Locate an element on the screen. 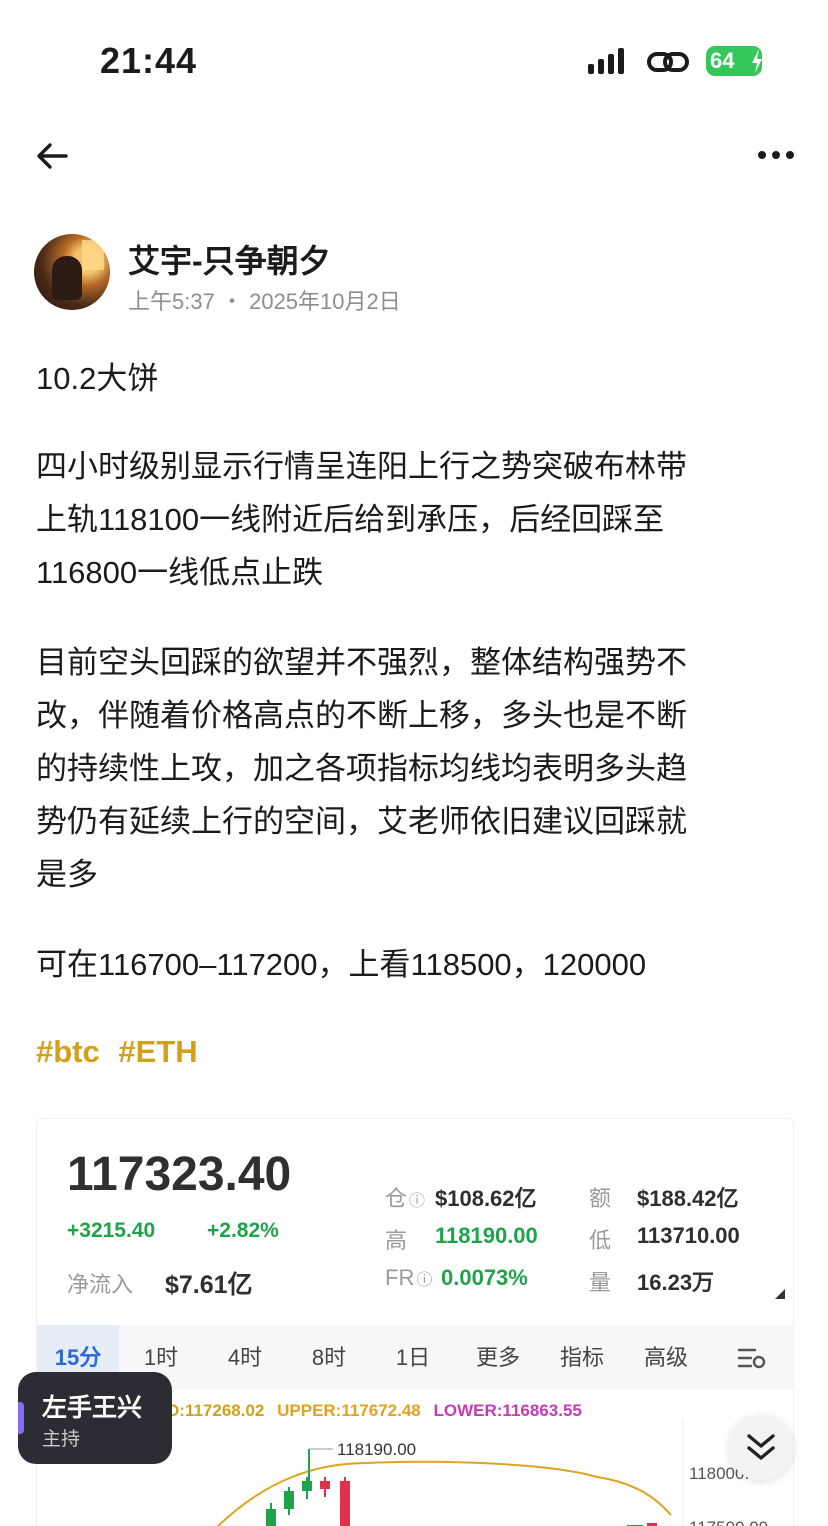  post-time: 上午5:37 is located at coordinates (171, 301).